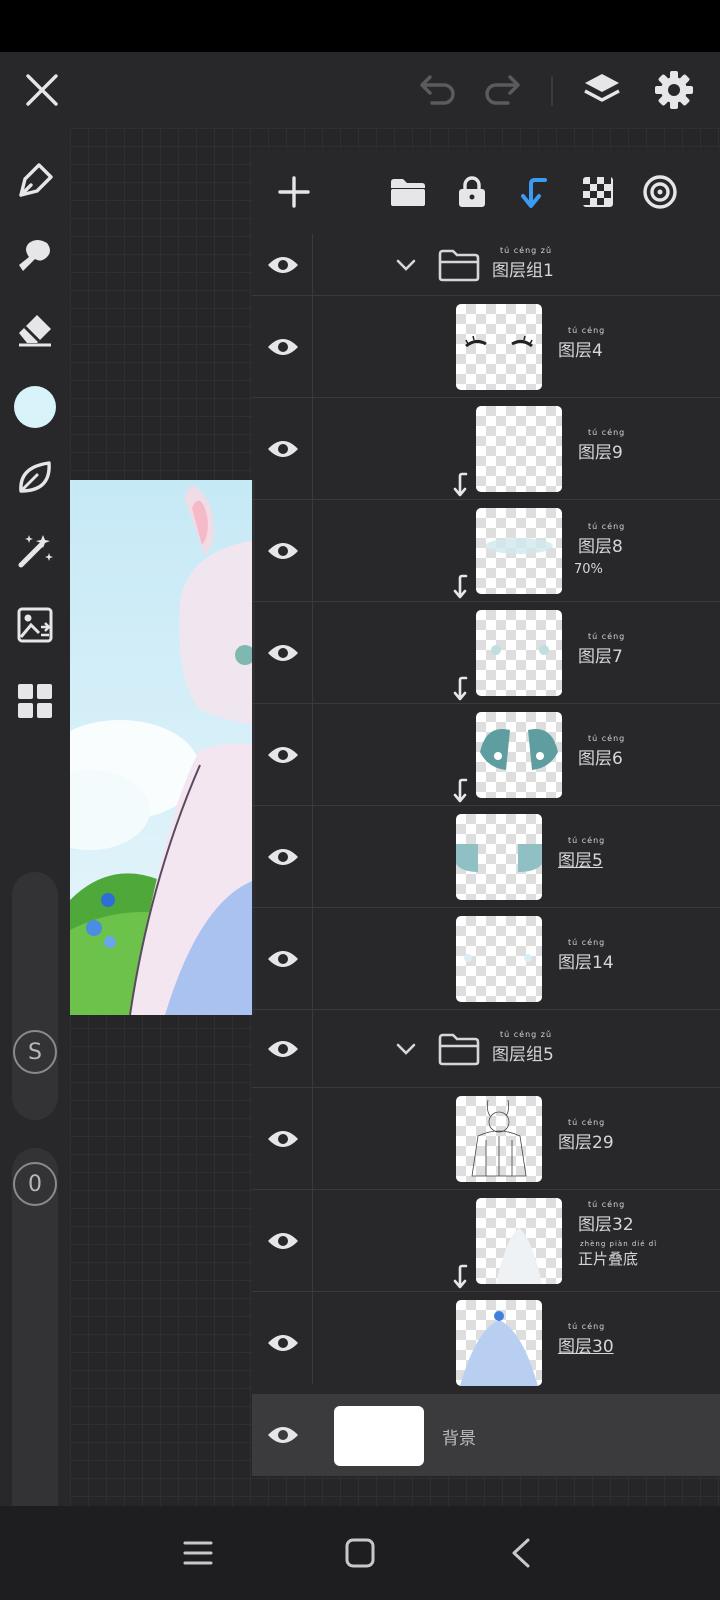  What do you see at coordinates (486, 1435) in the screenshot?
I see `background-layer-row: 背景` at bounding box center [486, 1435].